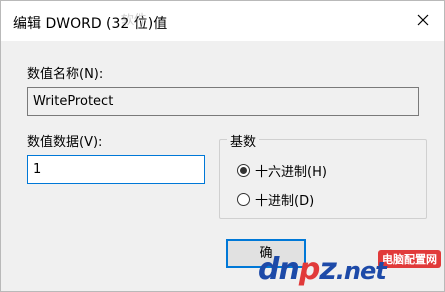  What do you see at coordinates (243, 170) in the screenshot?
I see `radio-selected-icon` at bounding box center [243, 170].